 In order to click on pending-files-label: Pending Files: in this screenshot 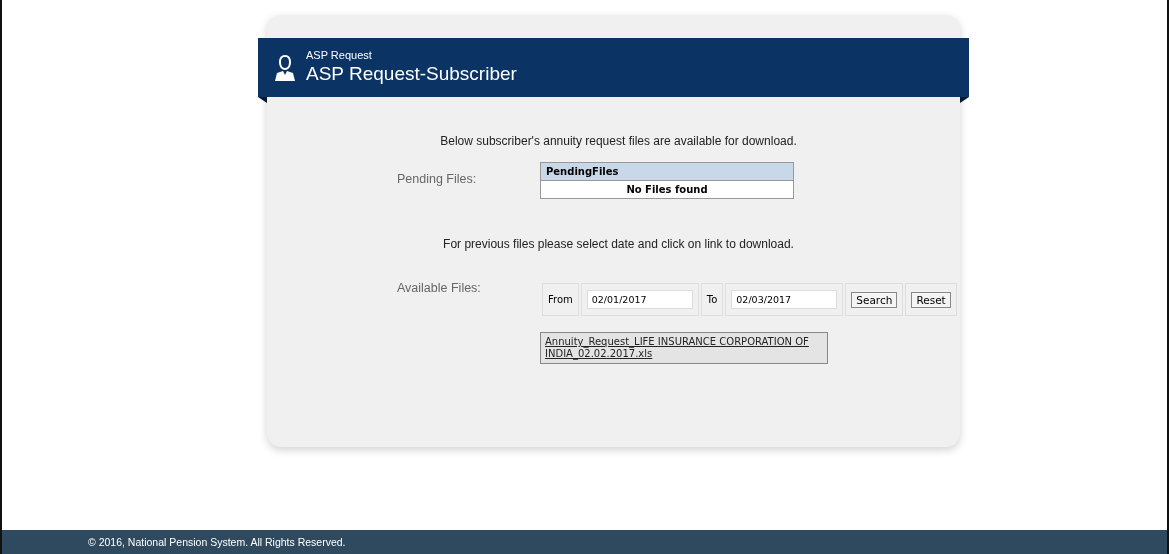, I will do `click(437, 179)`.